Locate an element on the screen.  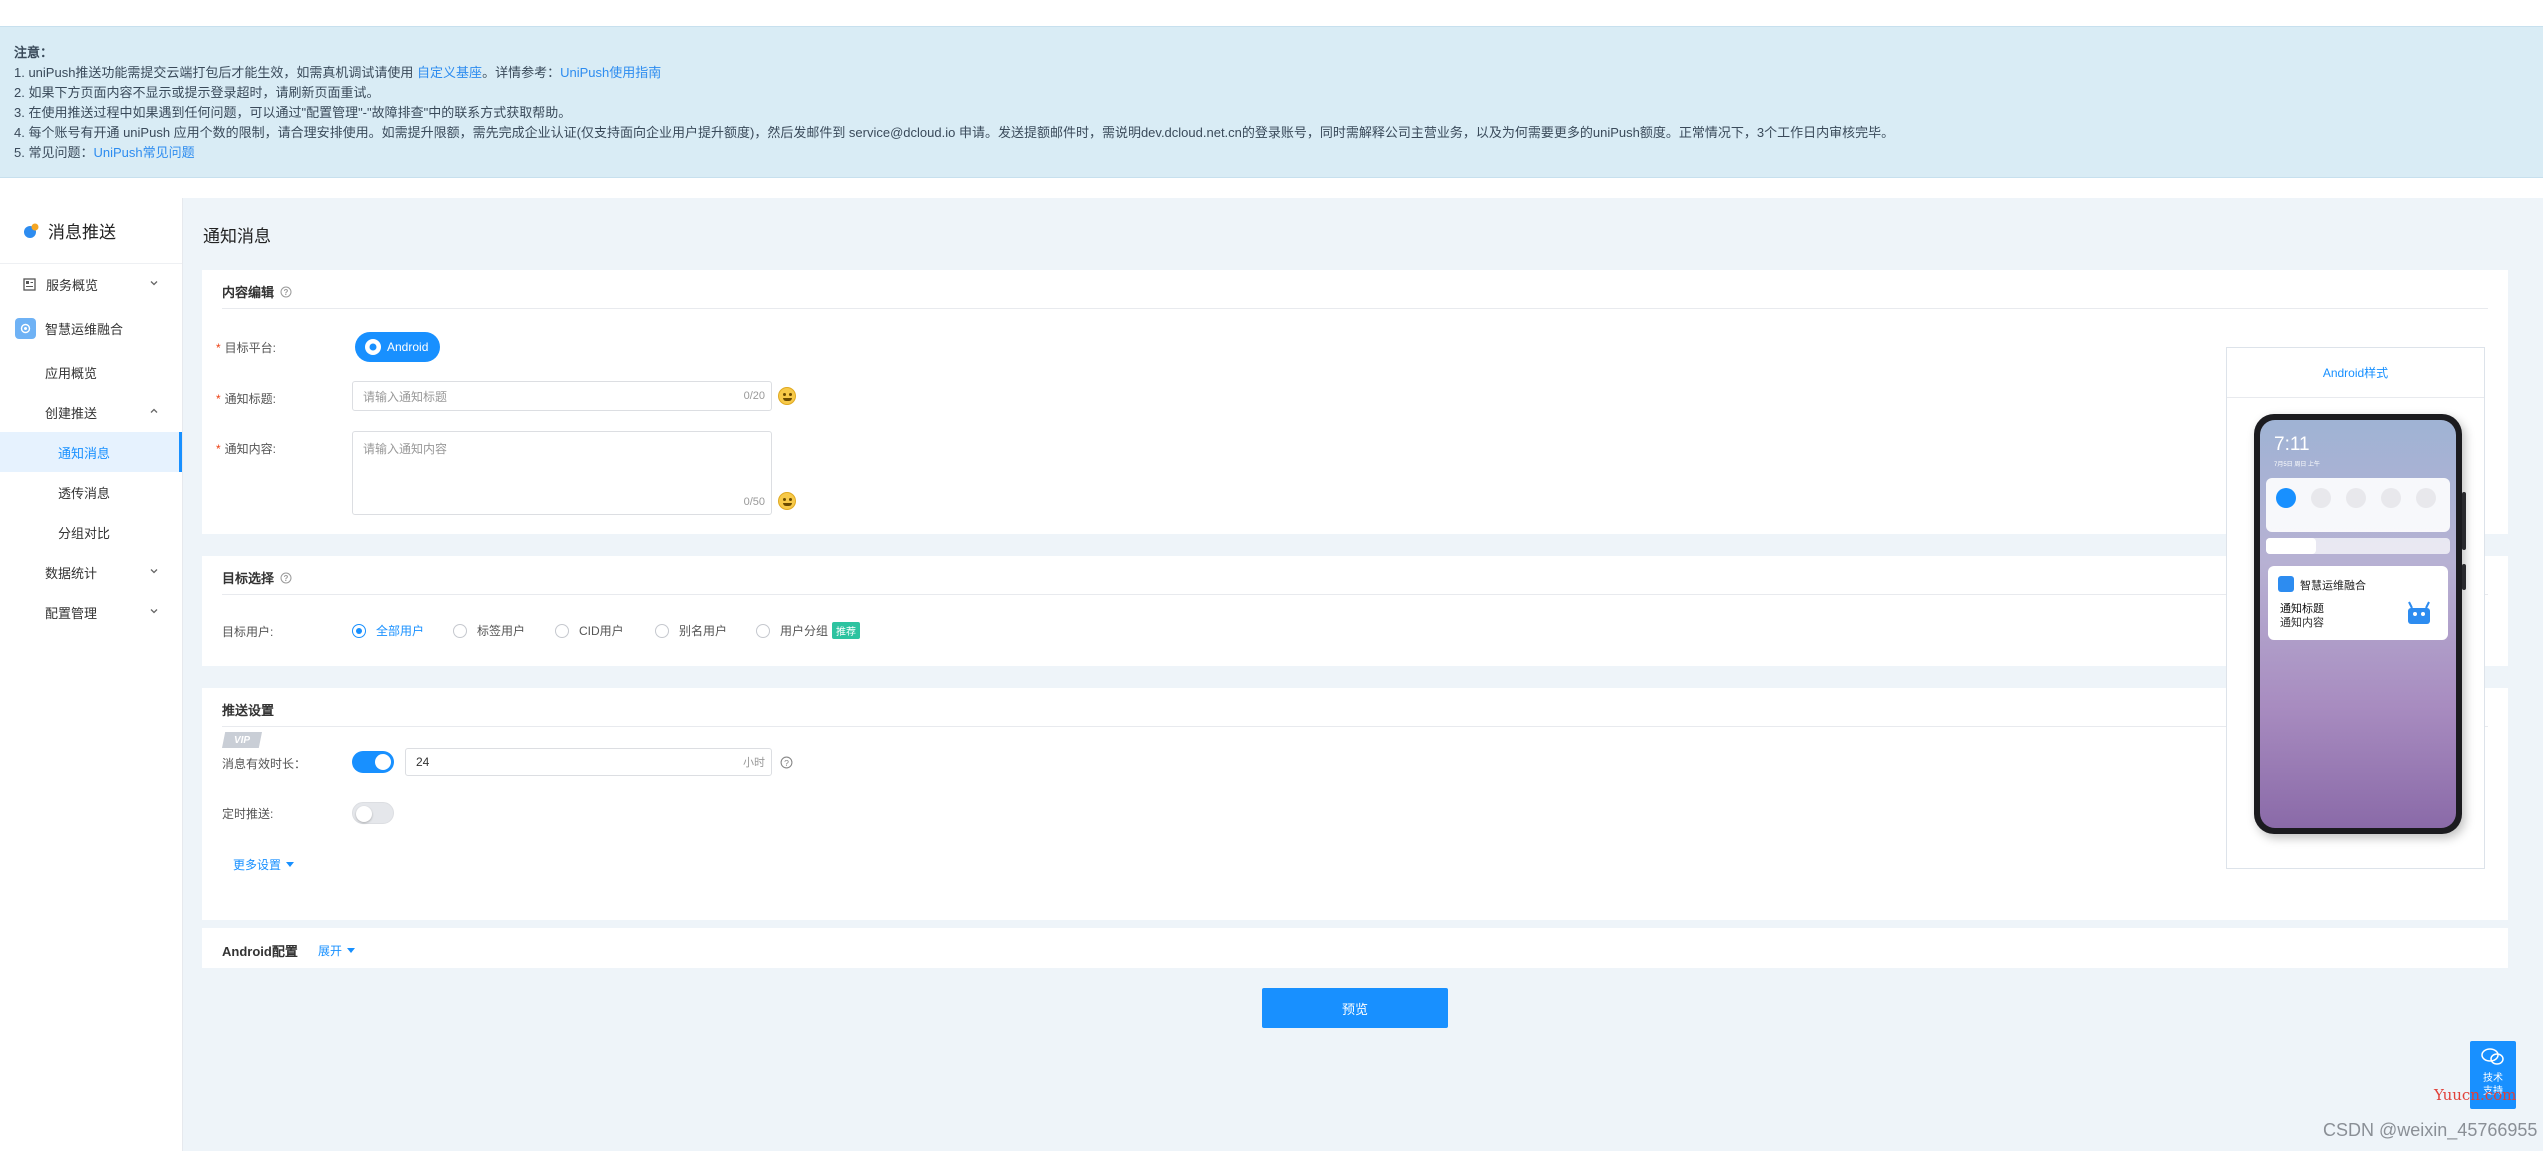
sidebar-item-create-push: 创建推送 is located at coordinates (91, 412).